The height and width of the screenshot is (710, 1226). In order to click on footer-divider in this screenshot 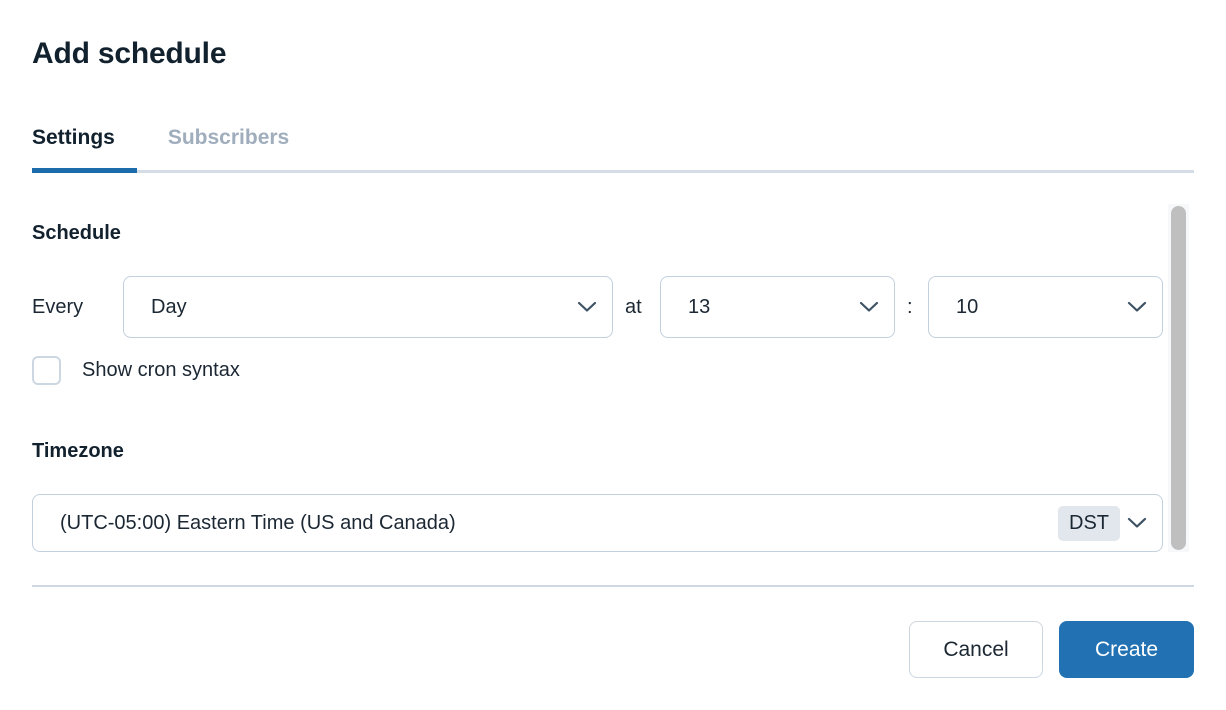, I will do `click(613, 586)`.